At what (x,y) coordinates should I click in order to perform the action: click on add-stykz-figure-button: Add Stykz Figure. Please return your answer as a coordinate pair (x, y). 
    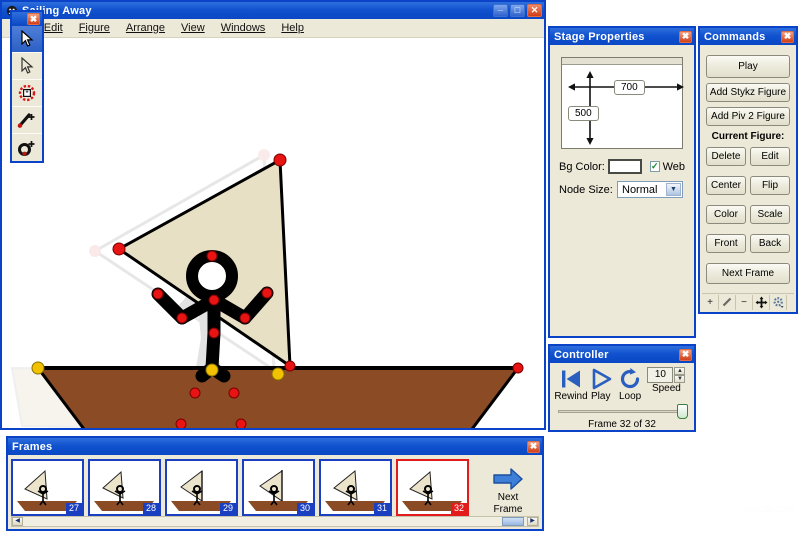
    Looking at the image, I should click on (748, 92).